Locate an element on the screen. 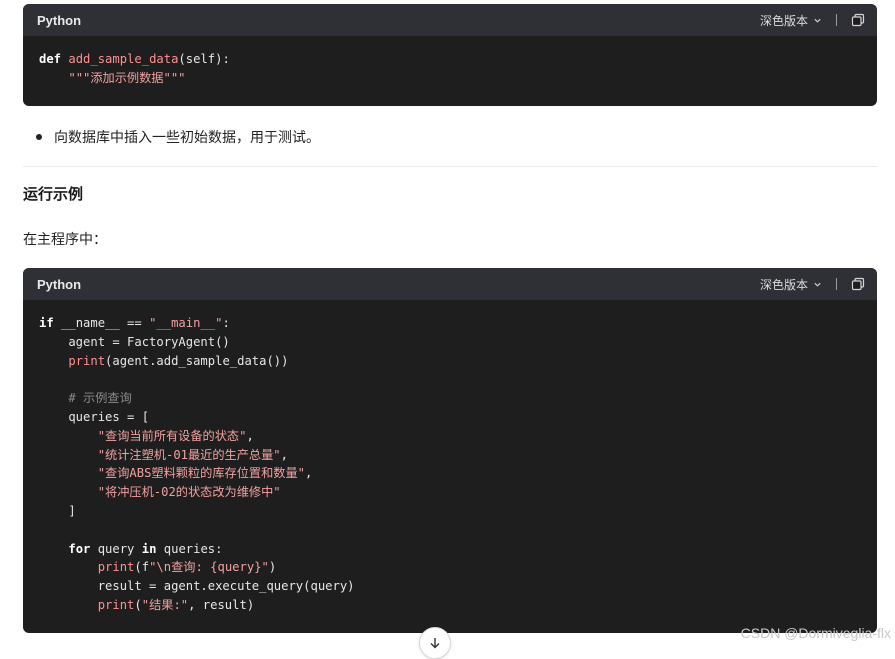 The height and width of the screenshot is (659, 895). code-string: "查询ABS塑料颗粒的库存位置和数量" is located at coordinates (201, 473).